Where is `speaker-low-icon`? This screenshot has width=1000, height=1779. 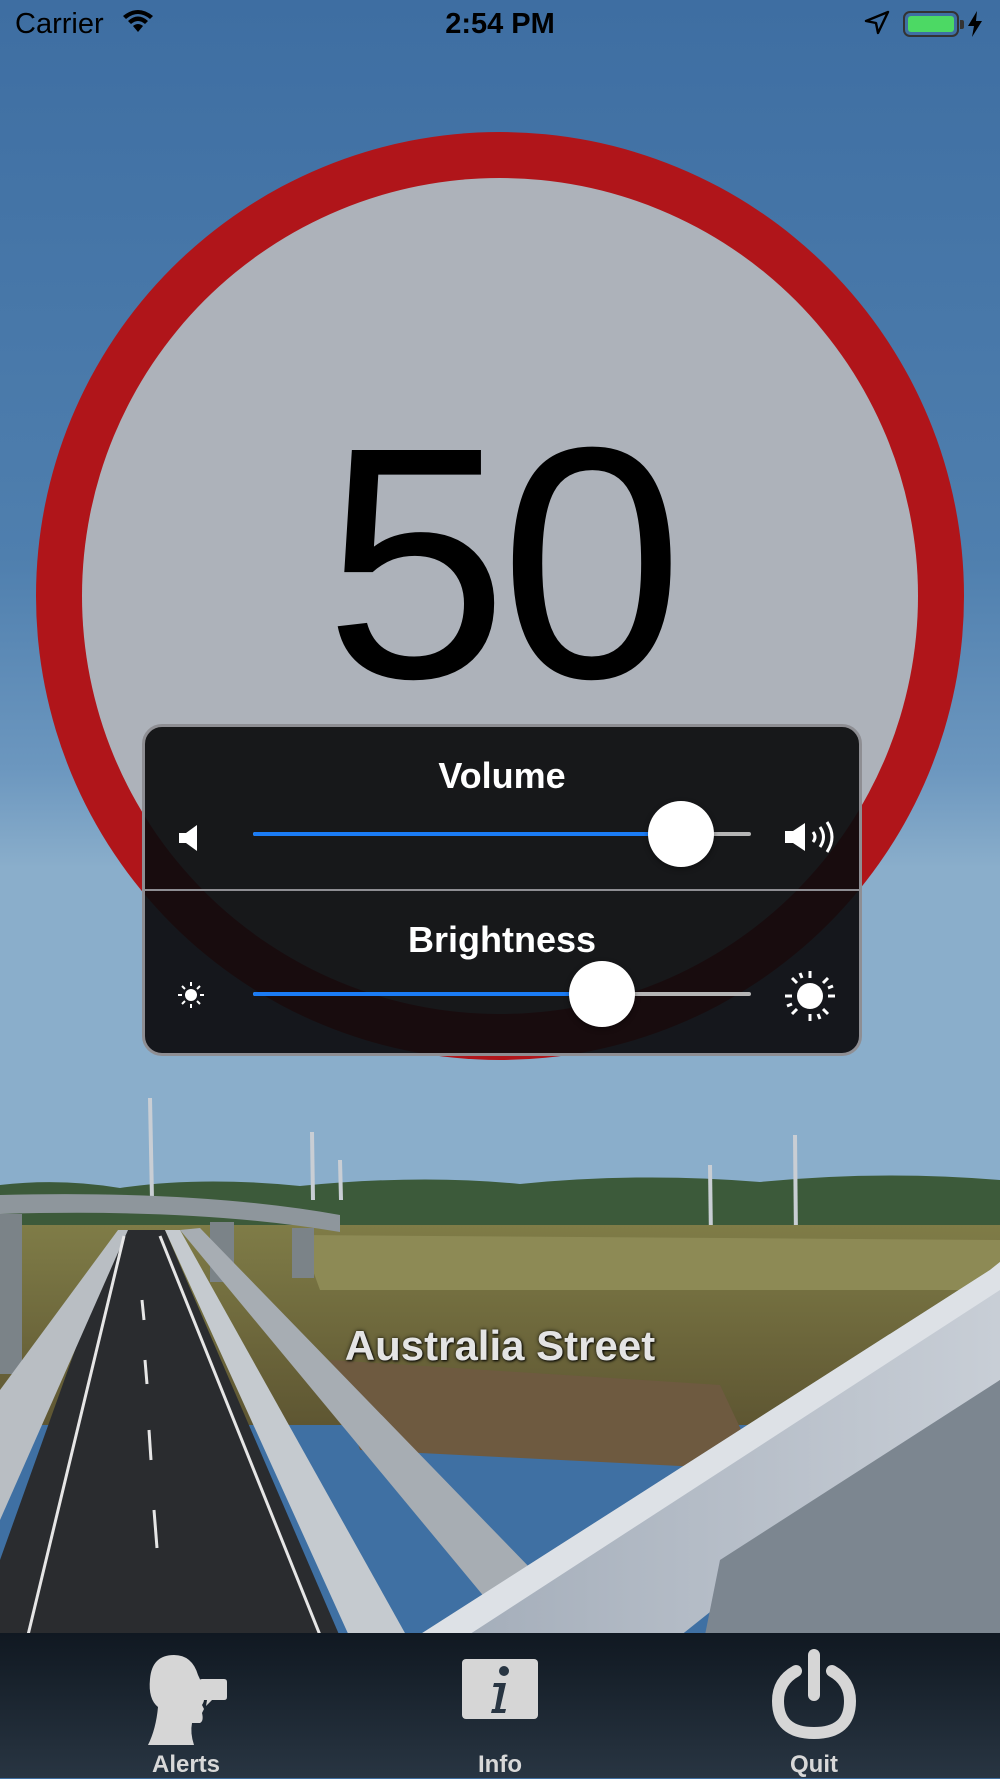
speaker-low-icon is located at coordinates (190, 840).